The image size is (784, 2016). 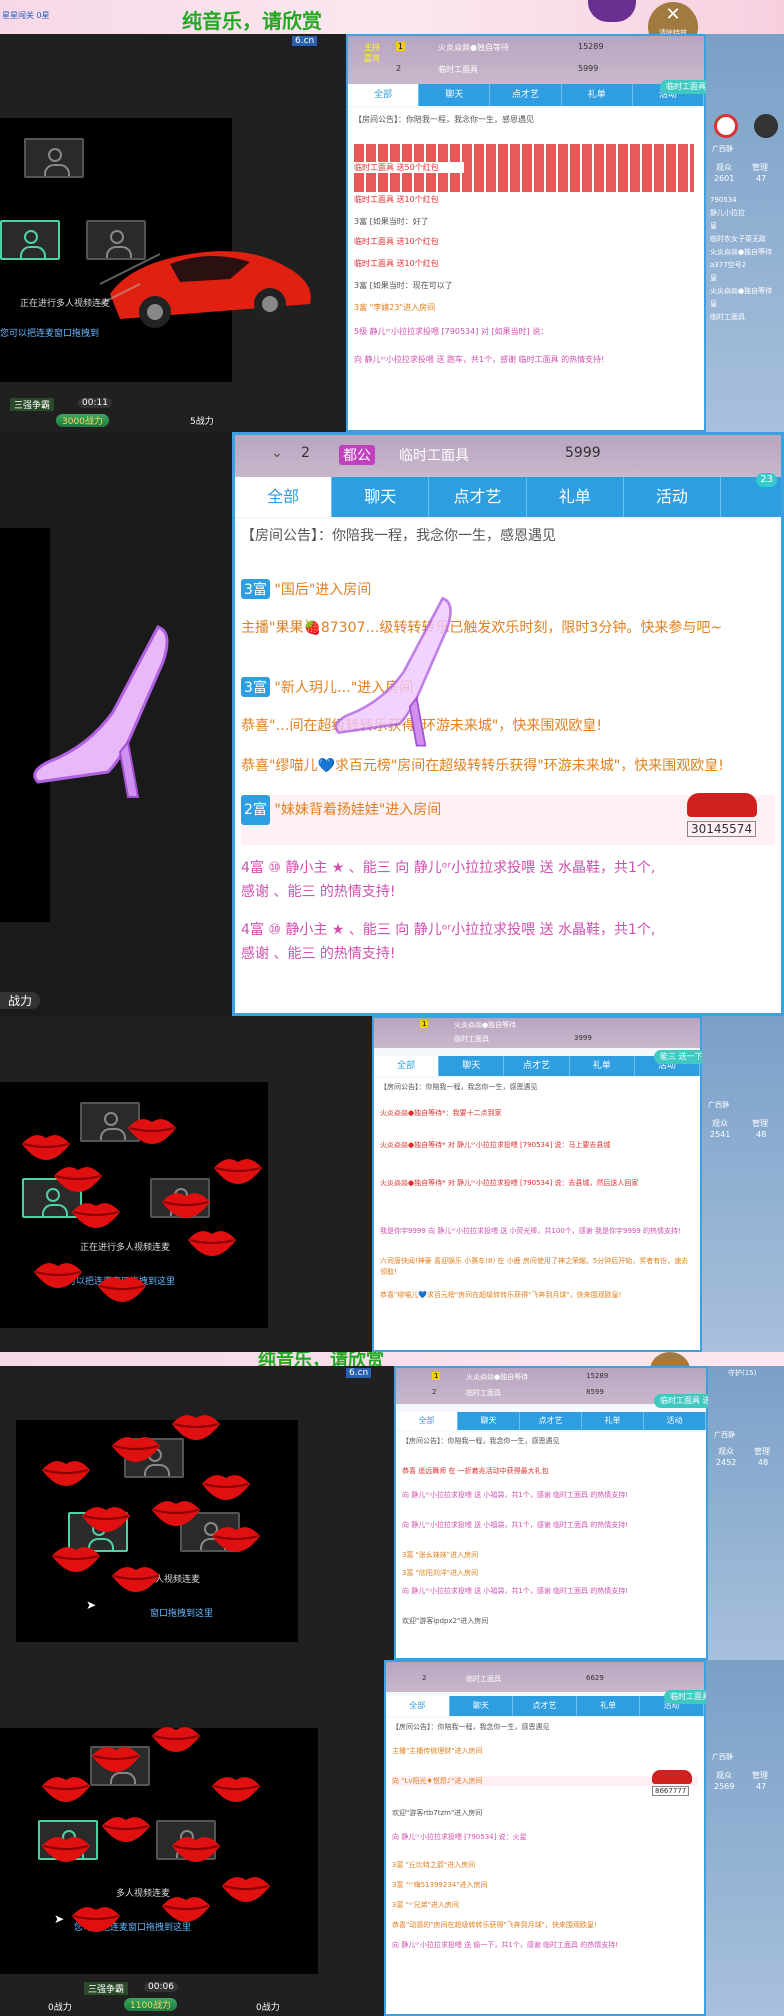 I want to click on chat-message: 欢迎"游客rtb7tzm"进入房间, so click(x=437, y=1813).